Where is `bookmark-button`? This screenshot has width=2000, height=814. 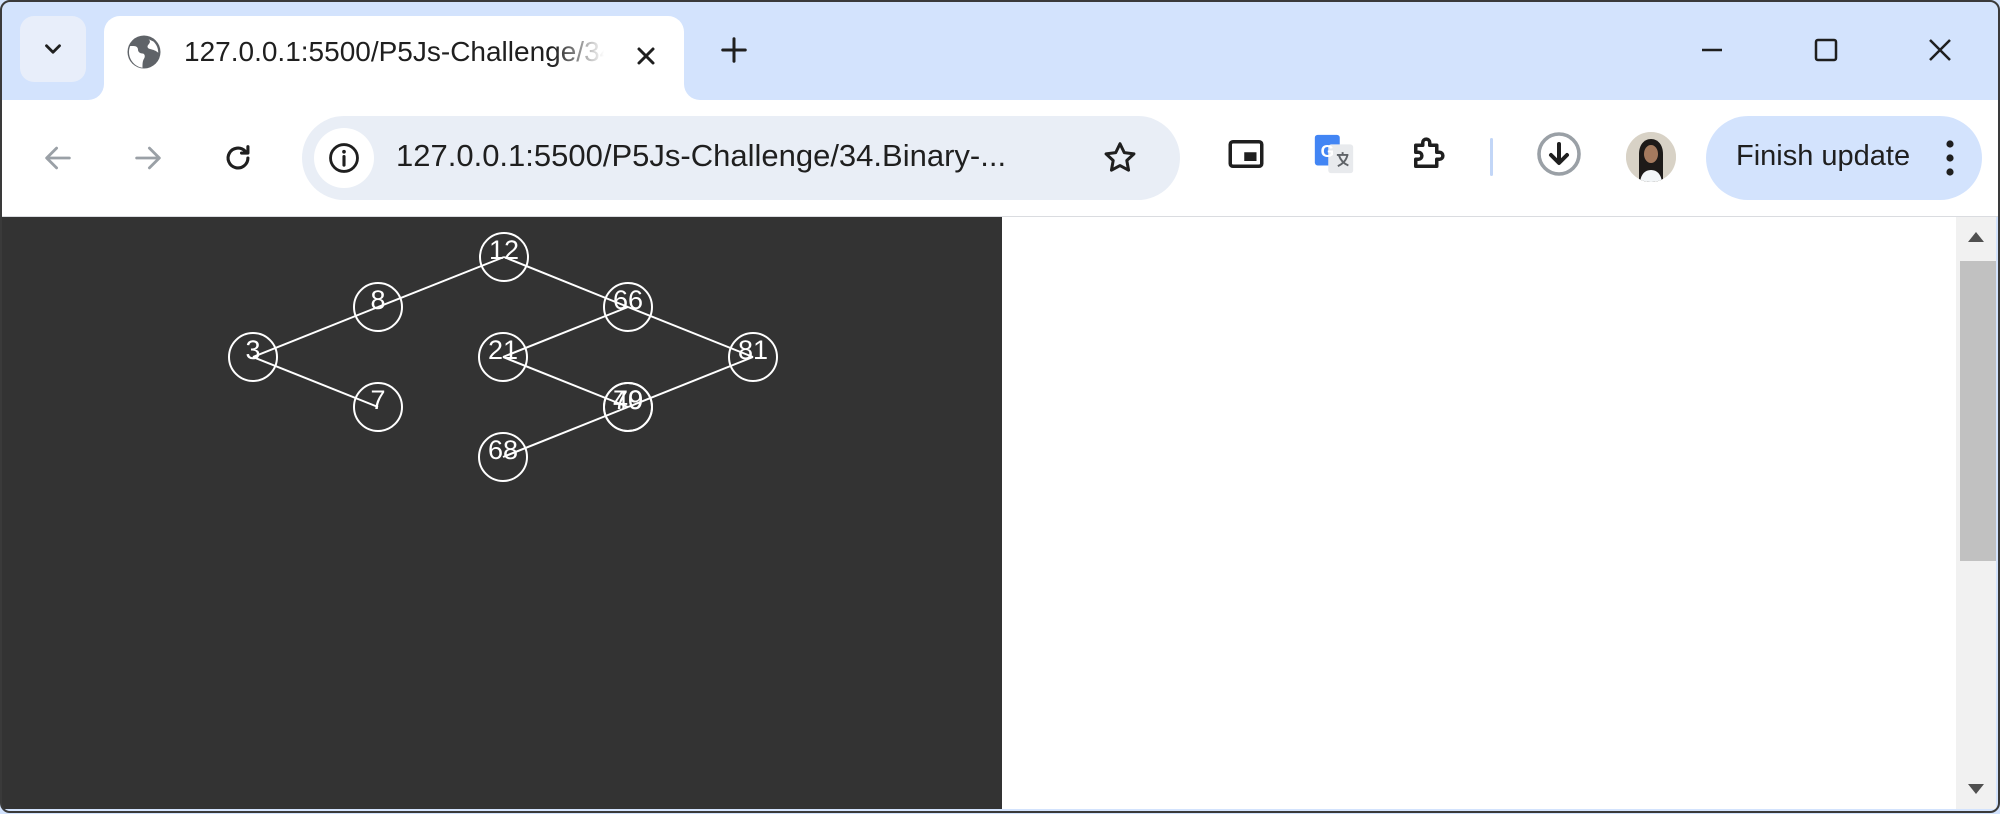 bookmark-button is located at coordinates (1120, 158).